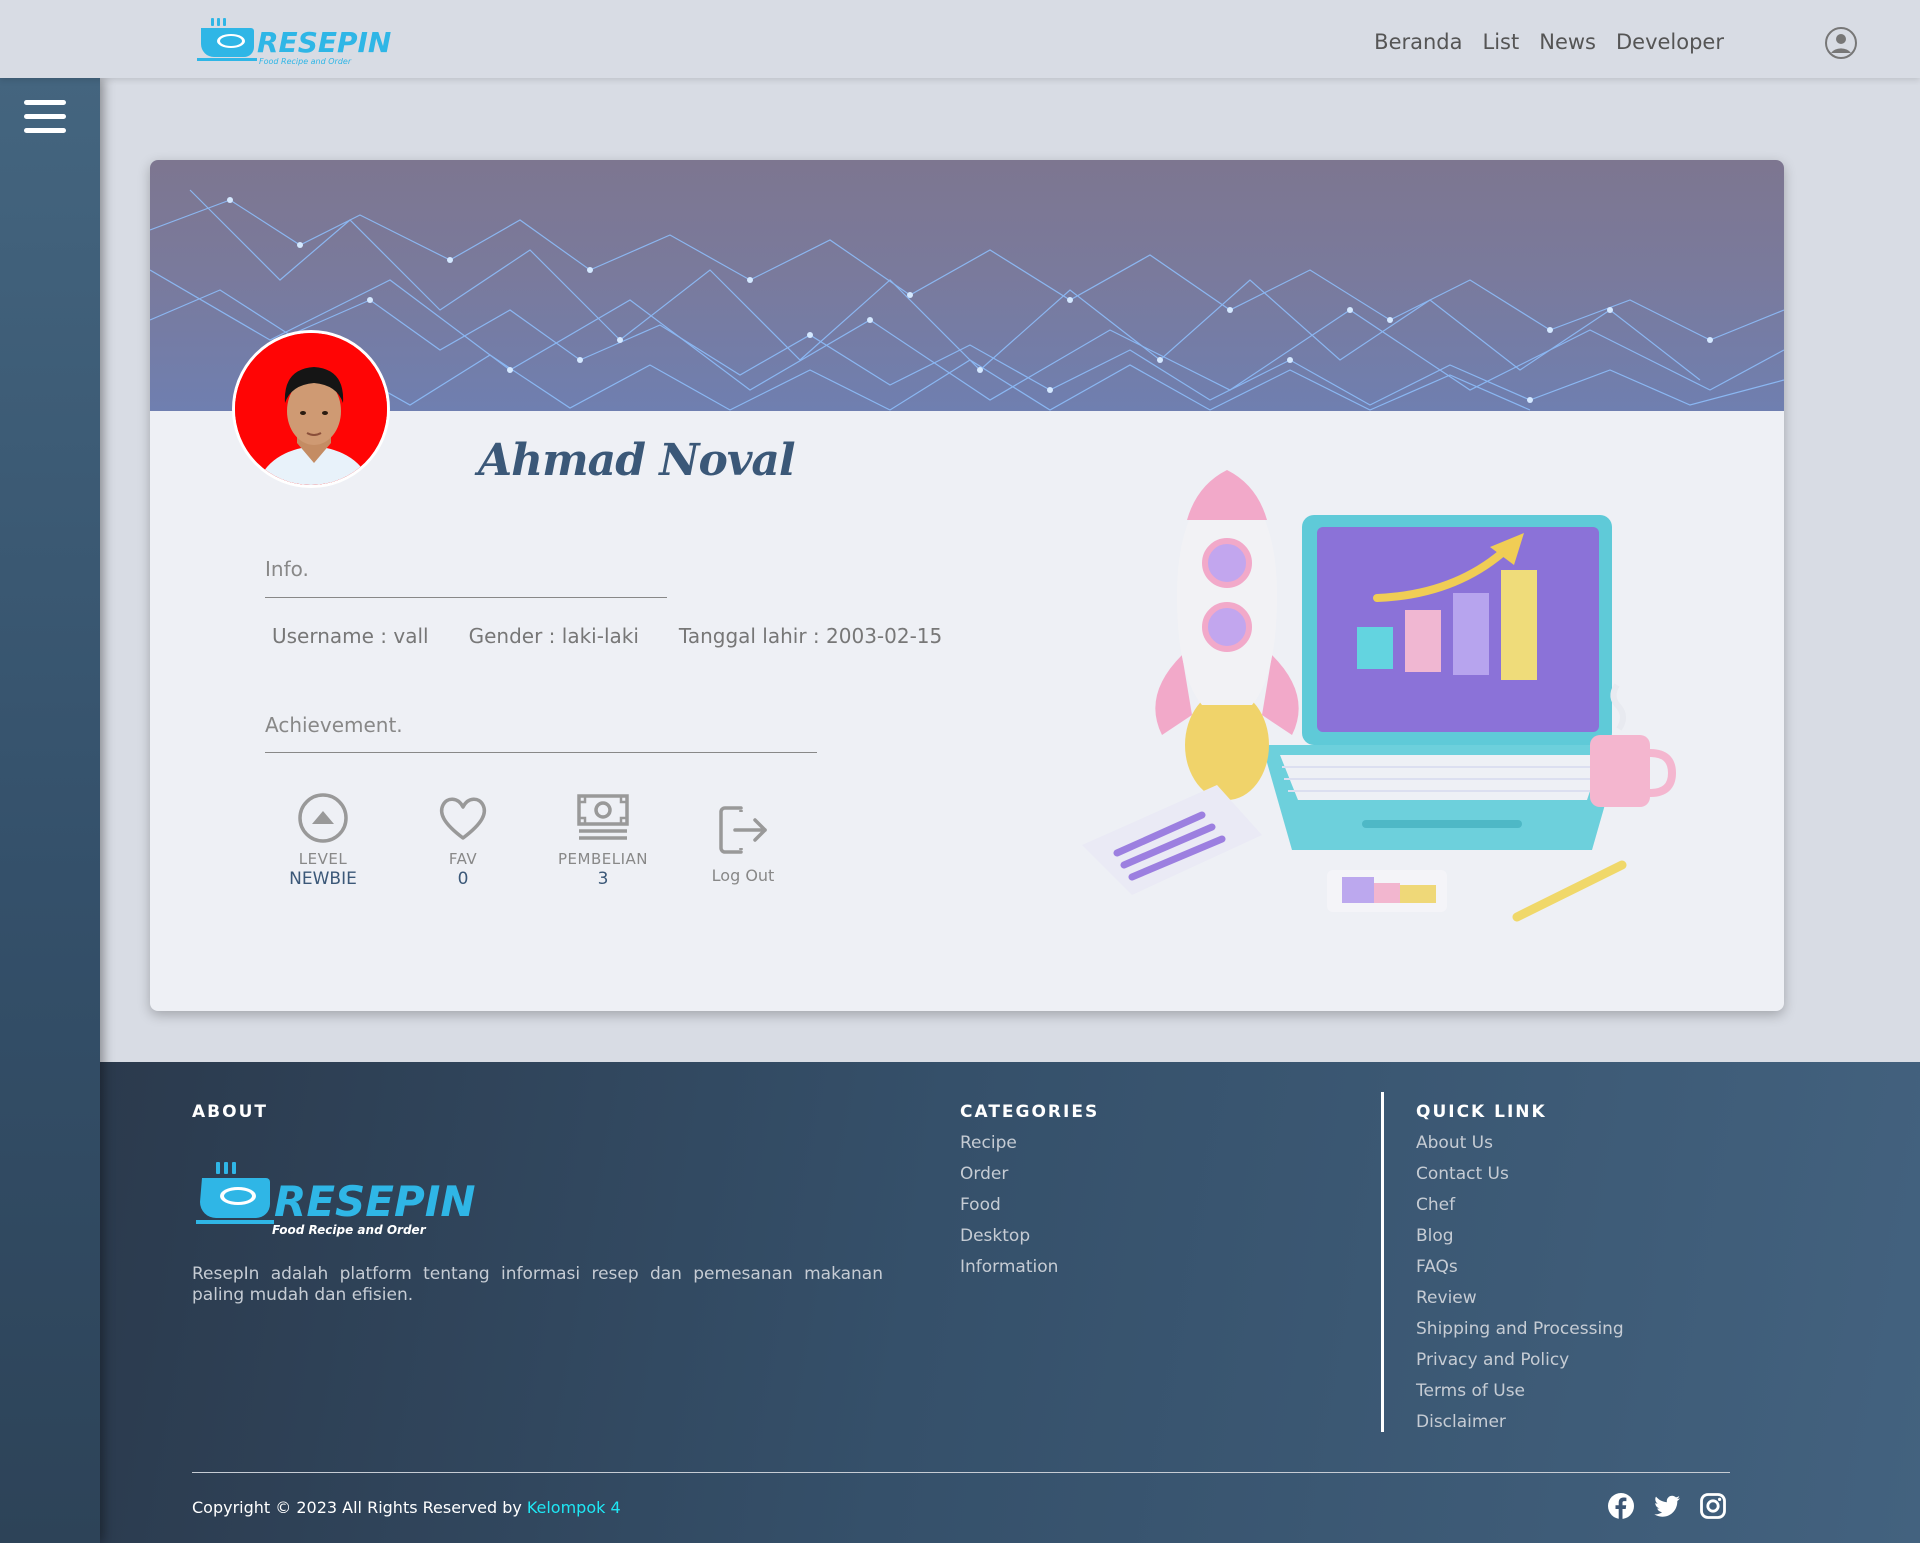 The image size is (1920, 1543). Describe the element at coordinates (574, 1507) in the screenshot. I see `copyright-link: Kelompok 4` at that location.